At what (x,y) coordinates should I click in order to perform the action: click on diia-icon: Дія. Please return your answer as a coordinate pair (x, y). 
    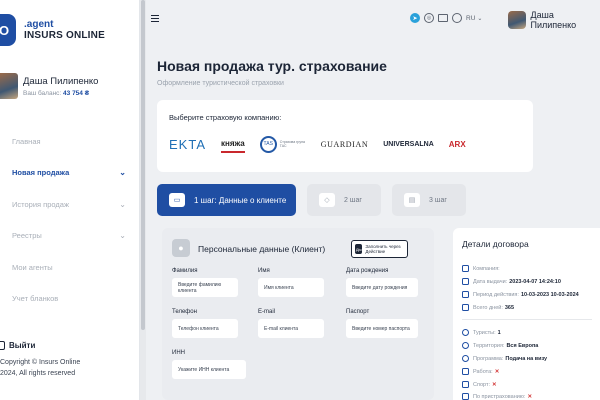
    Looking at the image, I should click on (359, 249).